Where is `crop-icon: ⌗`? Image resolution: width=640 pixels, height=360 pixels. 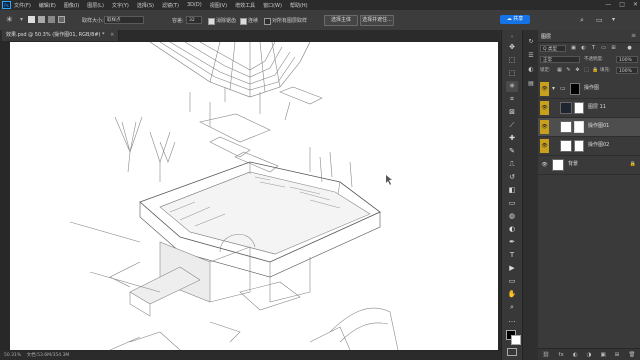 crop-icon: ⌗ is located at coordinates (512, 99).